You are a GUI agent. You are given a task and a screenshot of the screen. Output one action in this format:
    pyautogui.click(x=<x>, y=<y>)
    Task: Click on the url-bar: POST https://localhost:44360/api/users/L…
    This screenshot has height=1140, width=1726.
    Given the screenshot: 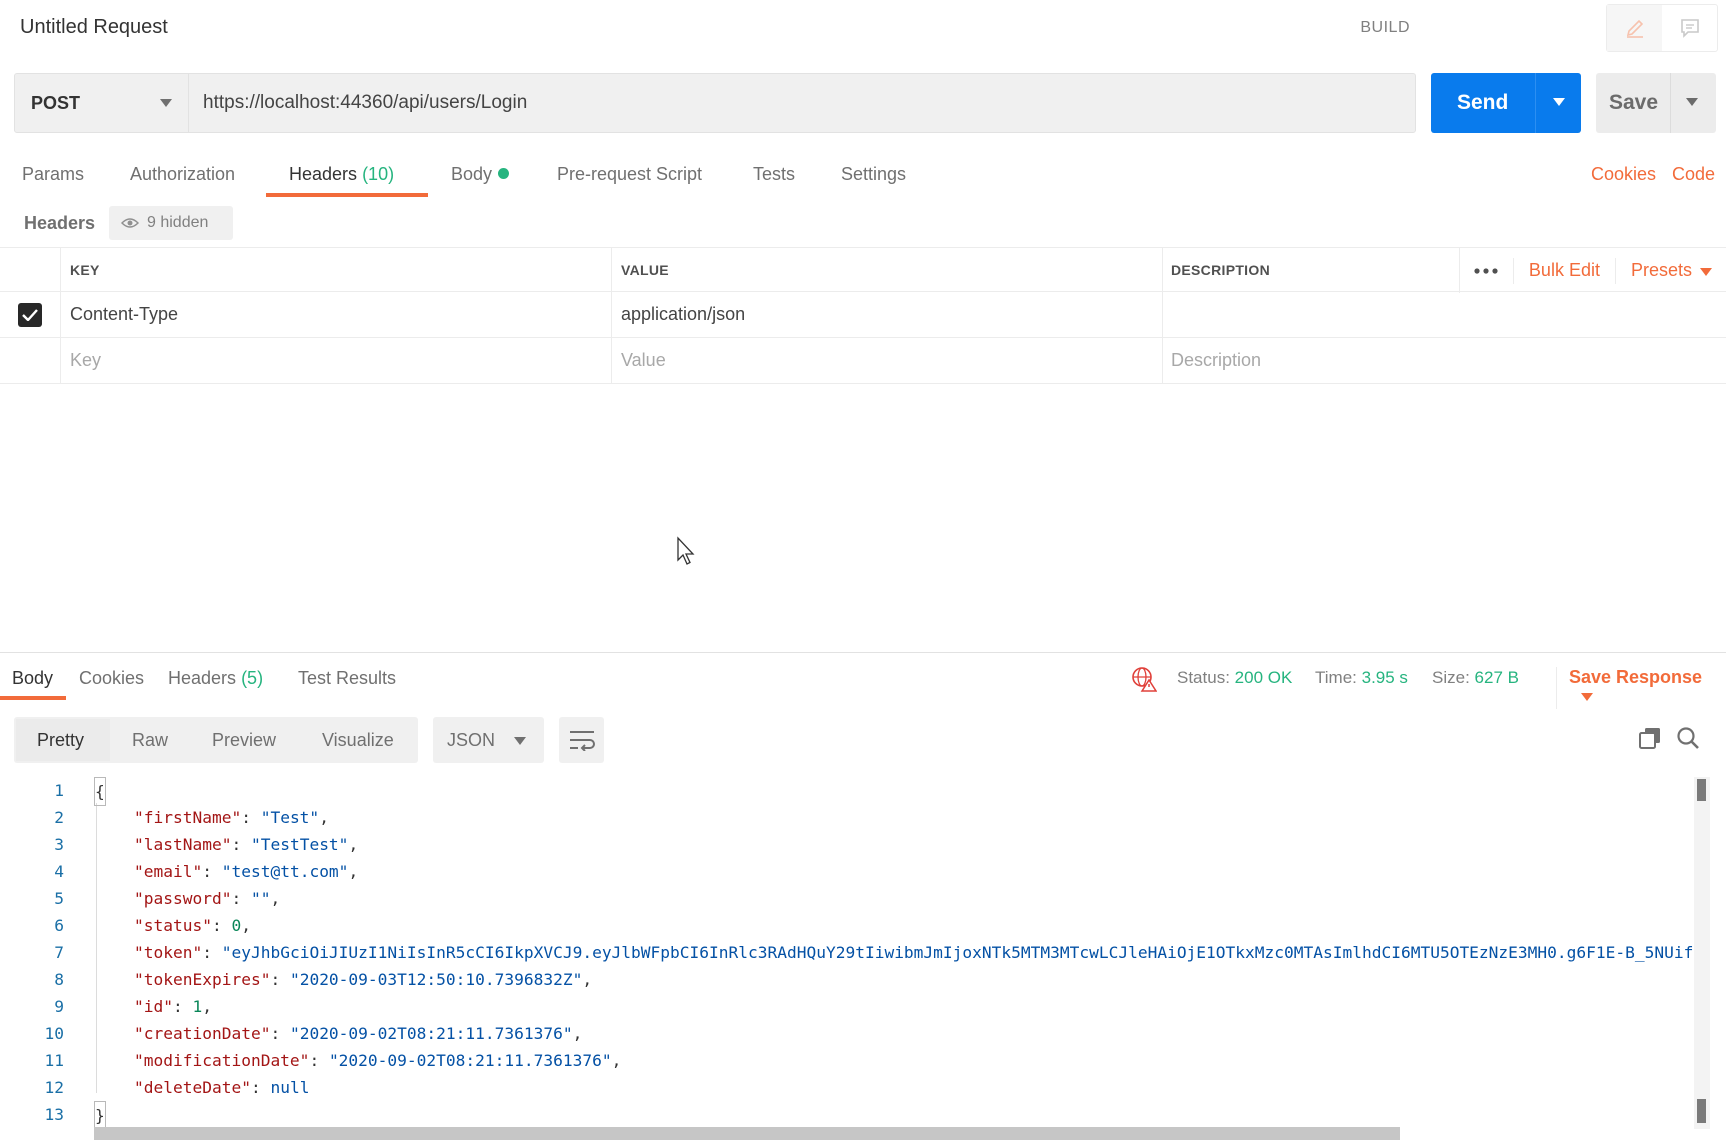 What is the action you would take?
    pyautogui.click(x=715, y=103)
    